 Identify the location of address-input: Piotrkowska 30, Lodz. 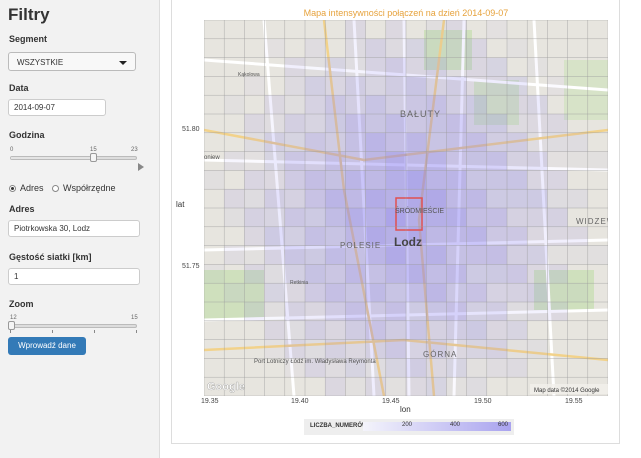
(74, 228).